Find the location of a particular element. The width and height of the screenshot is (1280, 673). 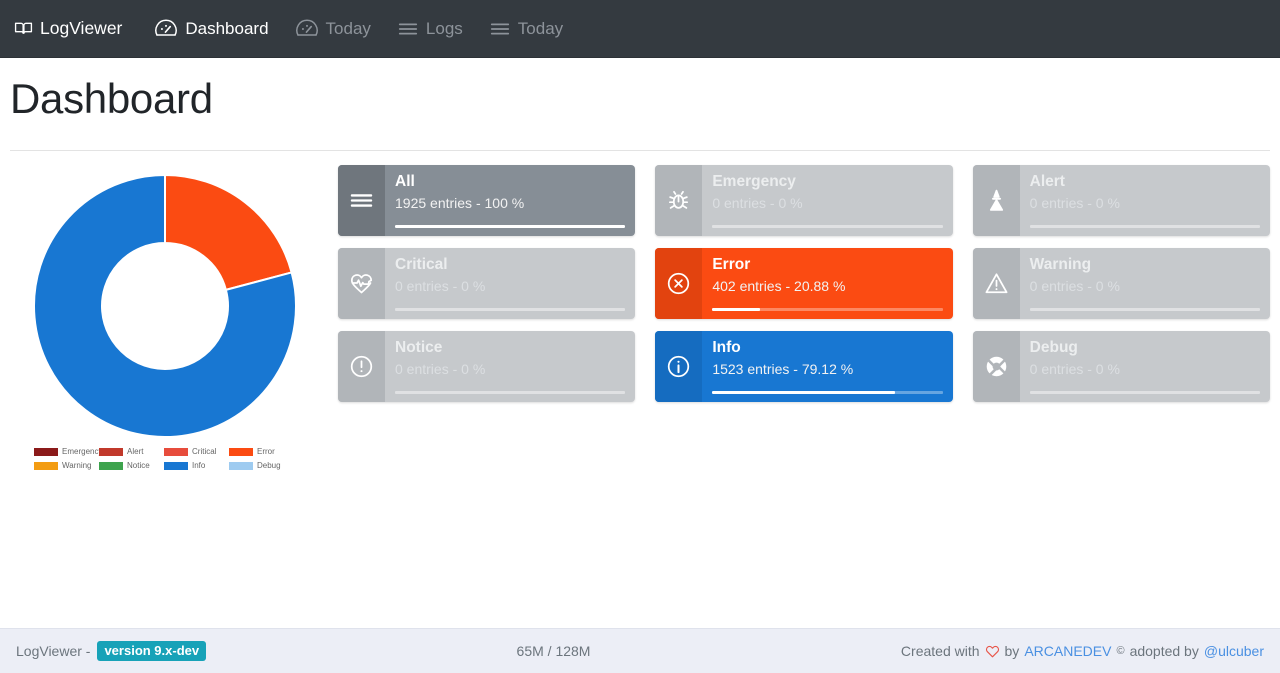

card-body: Notice 0 entries - 0 % is located at coordinates (510, 366).